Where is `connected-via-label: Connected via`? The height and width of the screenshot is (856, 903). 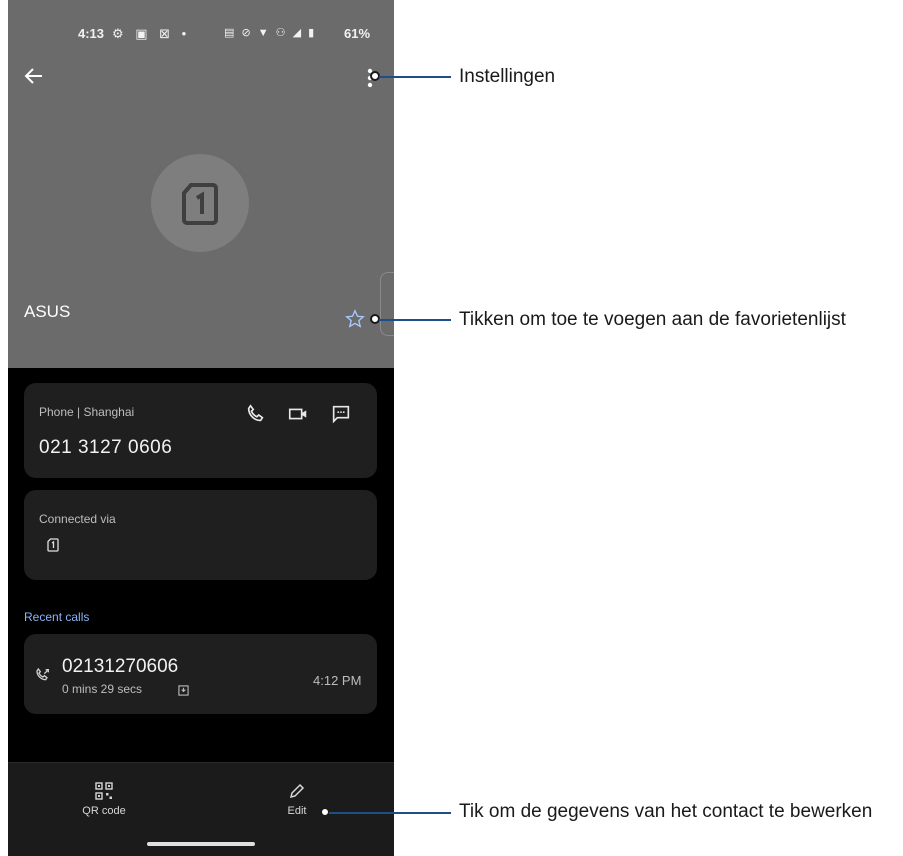
connected-via-label: Connected via is located at coordinates (77, 519).